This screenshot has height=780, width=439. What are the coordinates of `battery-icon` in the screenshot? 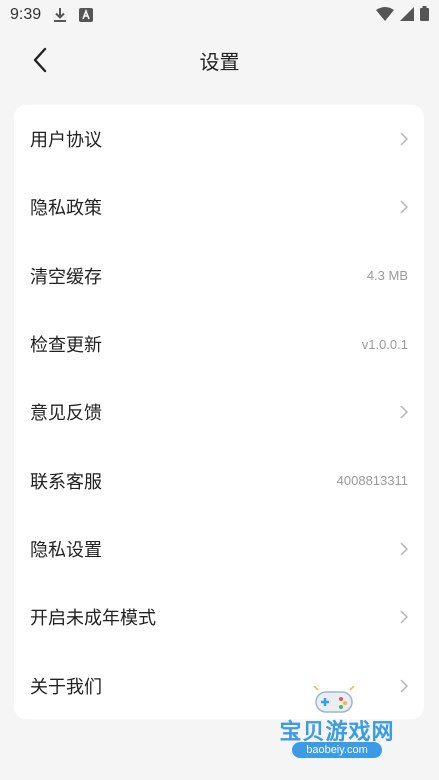 It's located at (424, 15).